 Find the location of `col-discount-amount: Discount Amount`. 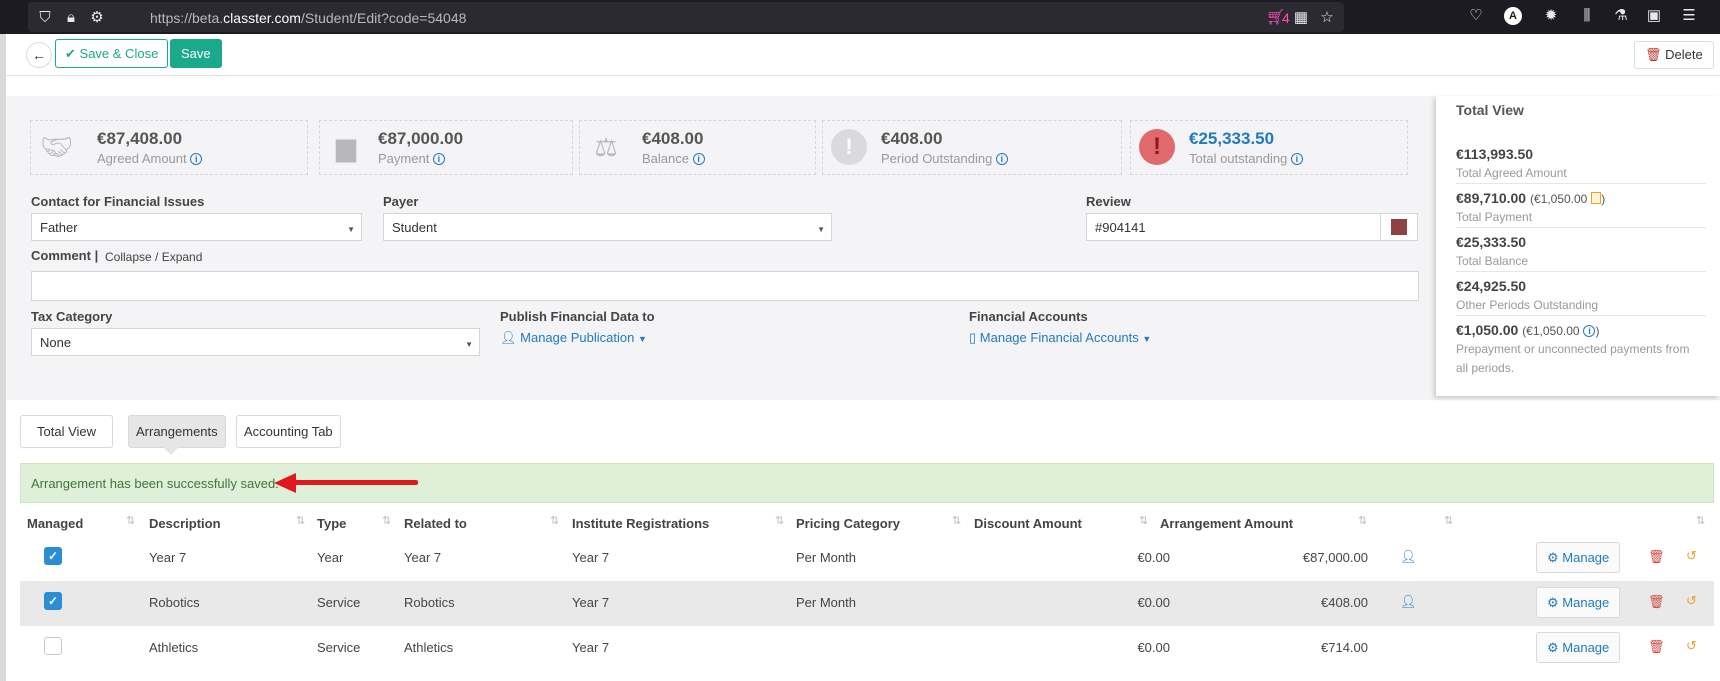

col-discount-amount: Discount Amount is located at coordinates (1028, 523).